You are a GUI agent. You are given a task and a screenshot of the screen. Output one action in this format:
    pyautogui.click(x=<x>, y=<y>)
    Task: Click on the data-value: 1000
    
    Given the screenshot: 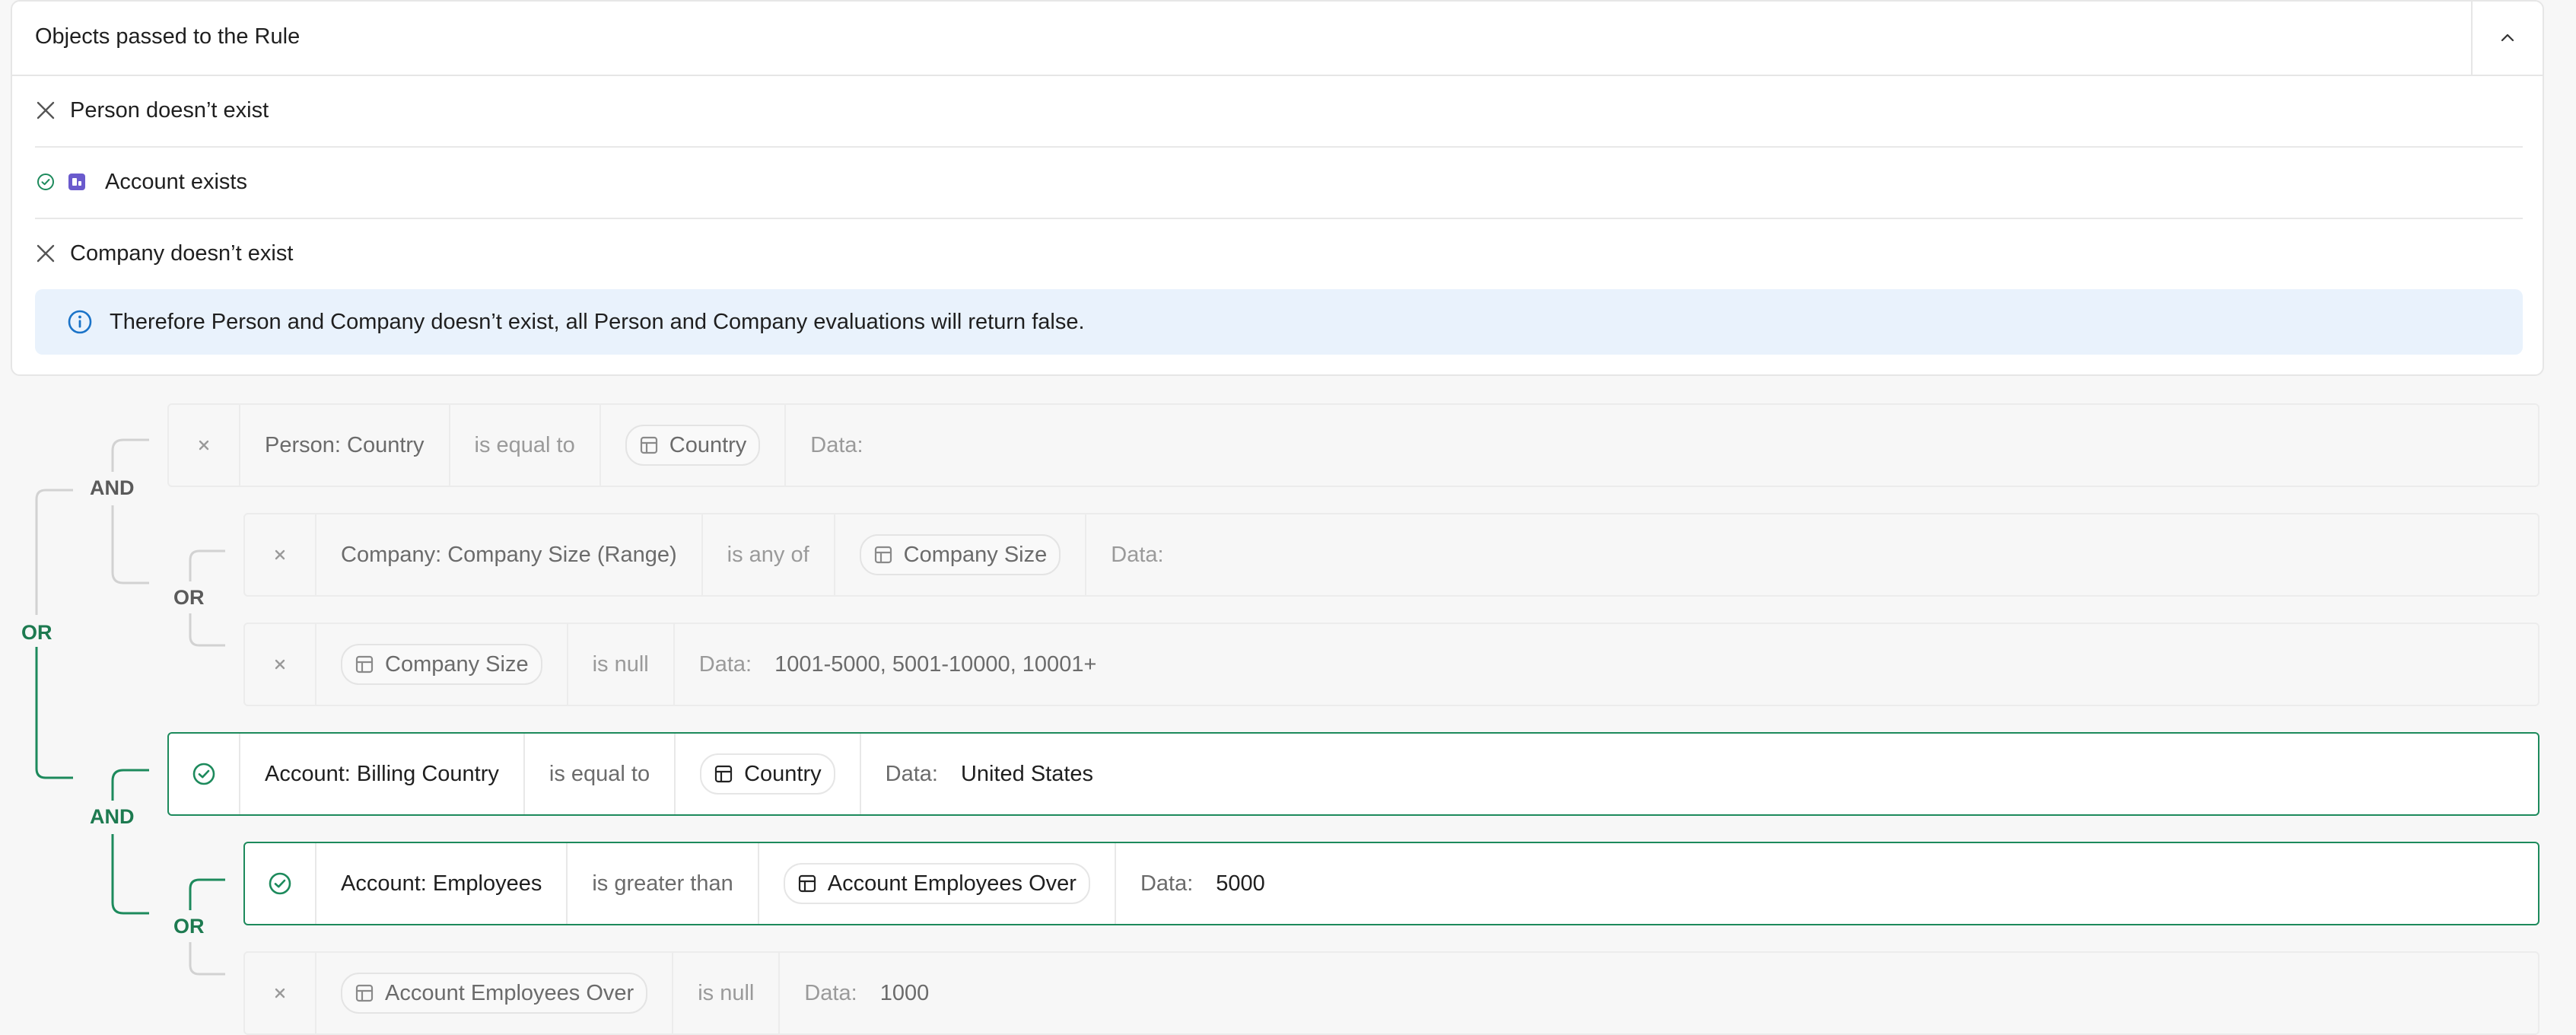 What is the action you would take?
    pyautogui.click(x=904, y=993)
    